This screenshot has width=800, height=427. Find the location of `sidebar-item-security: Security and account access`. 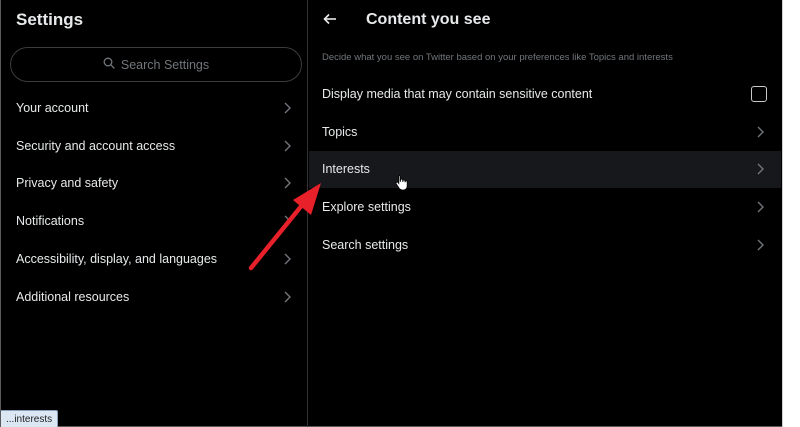

sidebar-item-security: Security and account access is located at coordinates (155, 146).